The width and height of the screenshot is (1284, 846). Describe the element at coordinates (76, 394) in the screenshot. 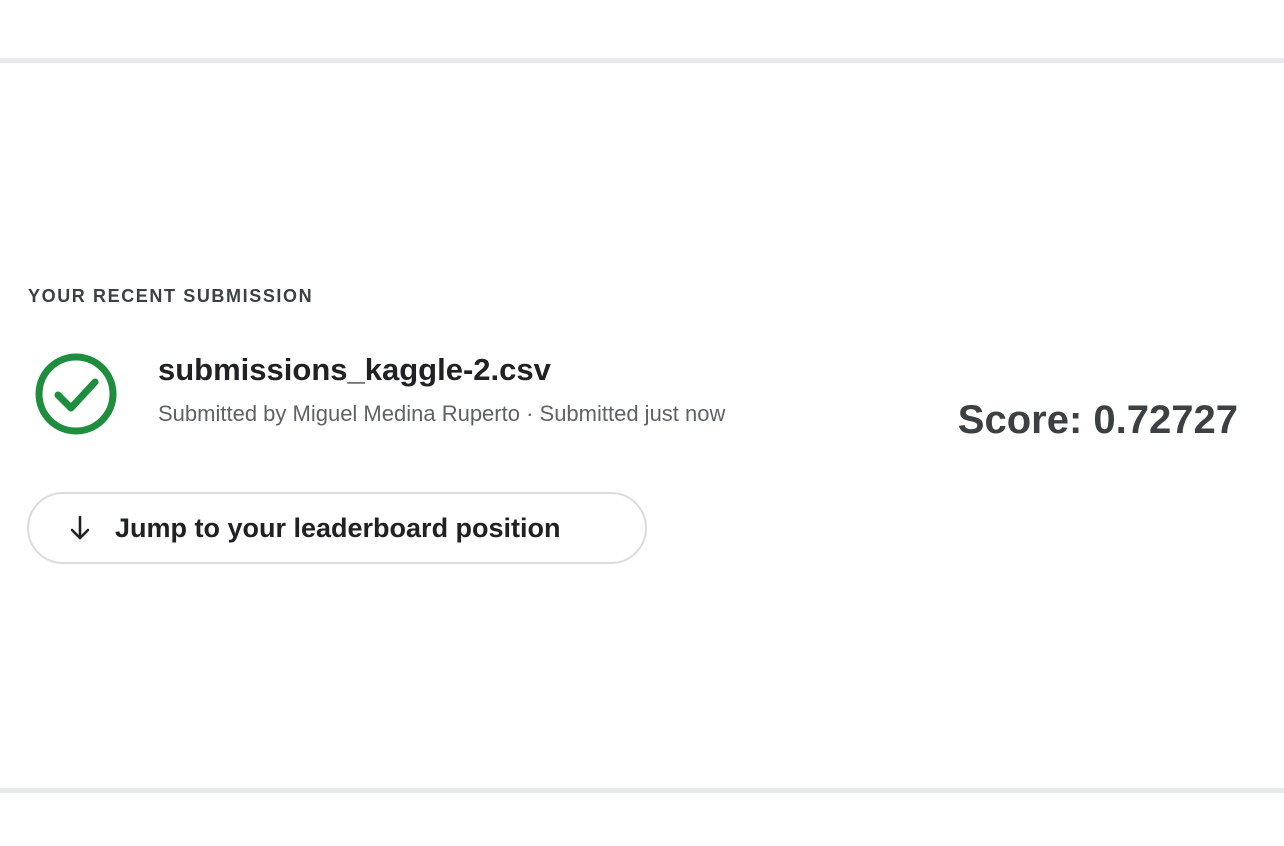

I see `check-circle-icon` at that location.